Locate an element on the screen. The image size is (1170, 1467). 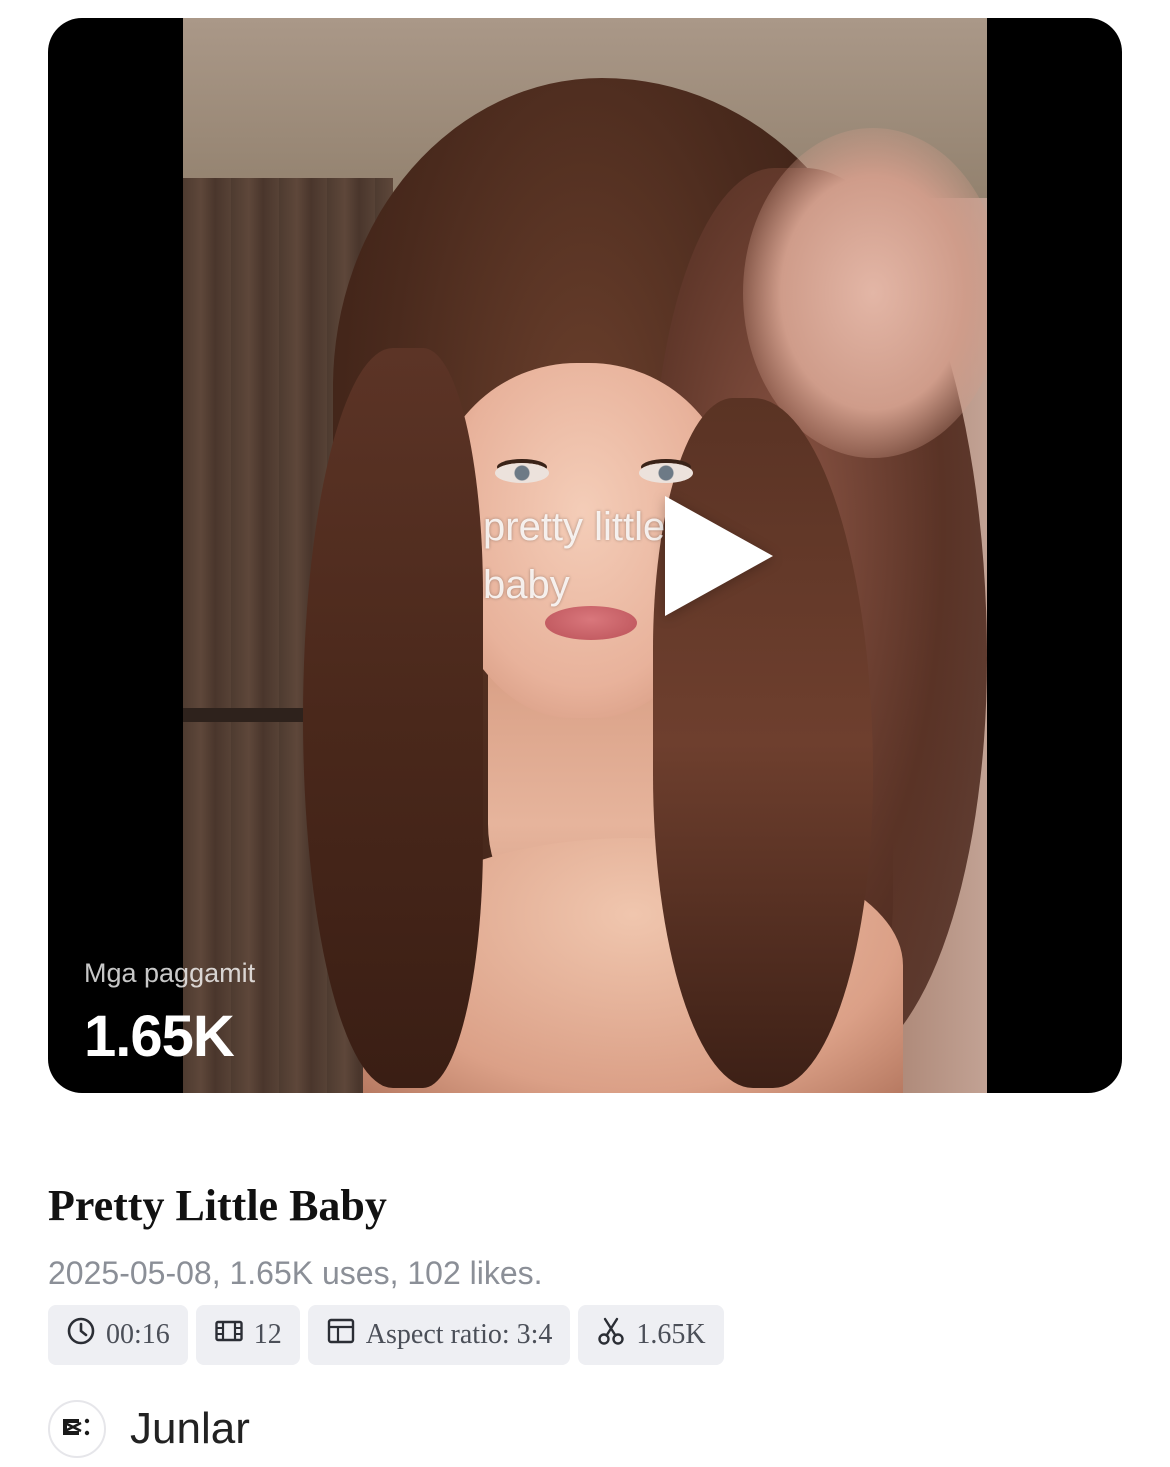
clips-tag: 12 is located at coordinates (247, 1335).